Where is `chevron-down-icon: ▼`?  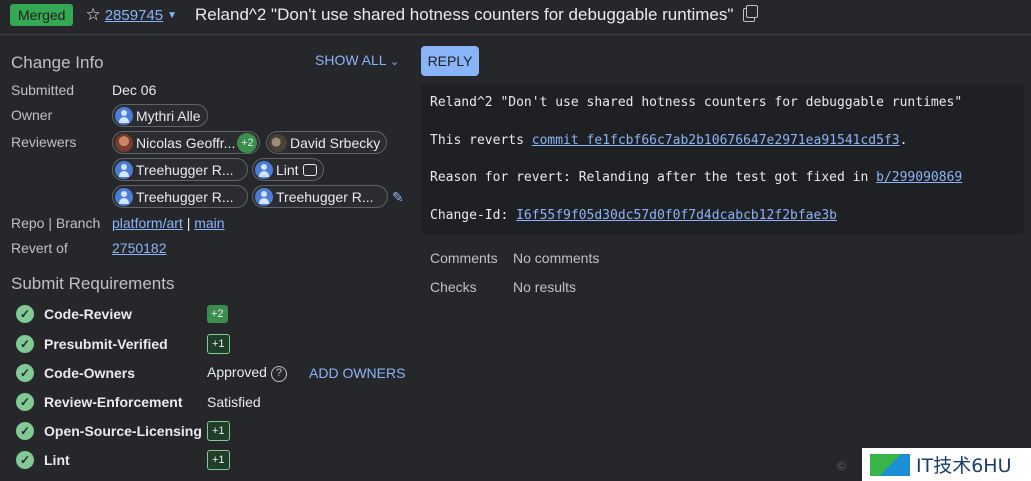
chevron-down-icon: ▼ is located at coordinates (172, 15).